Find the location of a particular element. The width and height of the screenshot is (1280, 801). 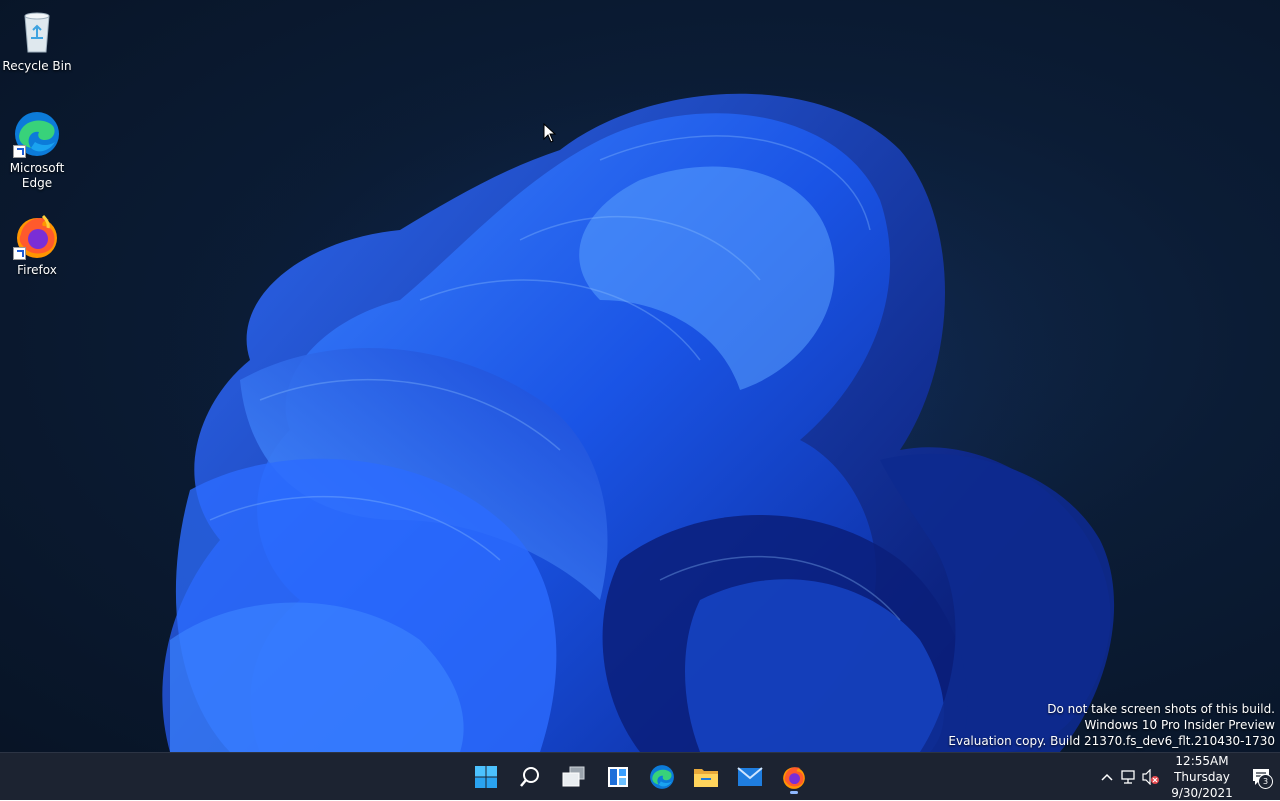

desktop-icon-recycle-bin: Recycle Bin is located at coordinates (37, 41).